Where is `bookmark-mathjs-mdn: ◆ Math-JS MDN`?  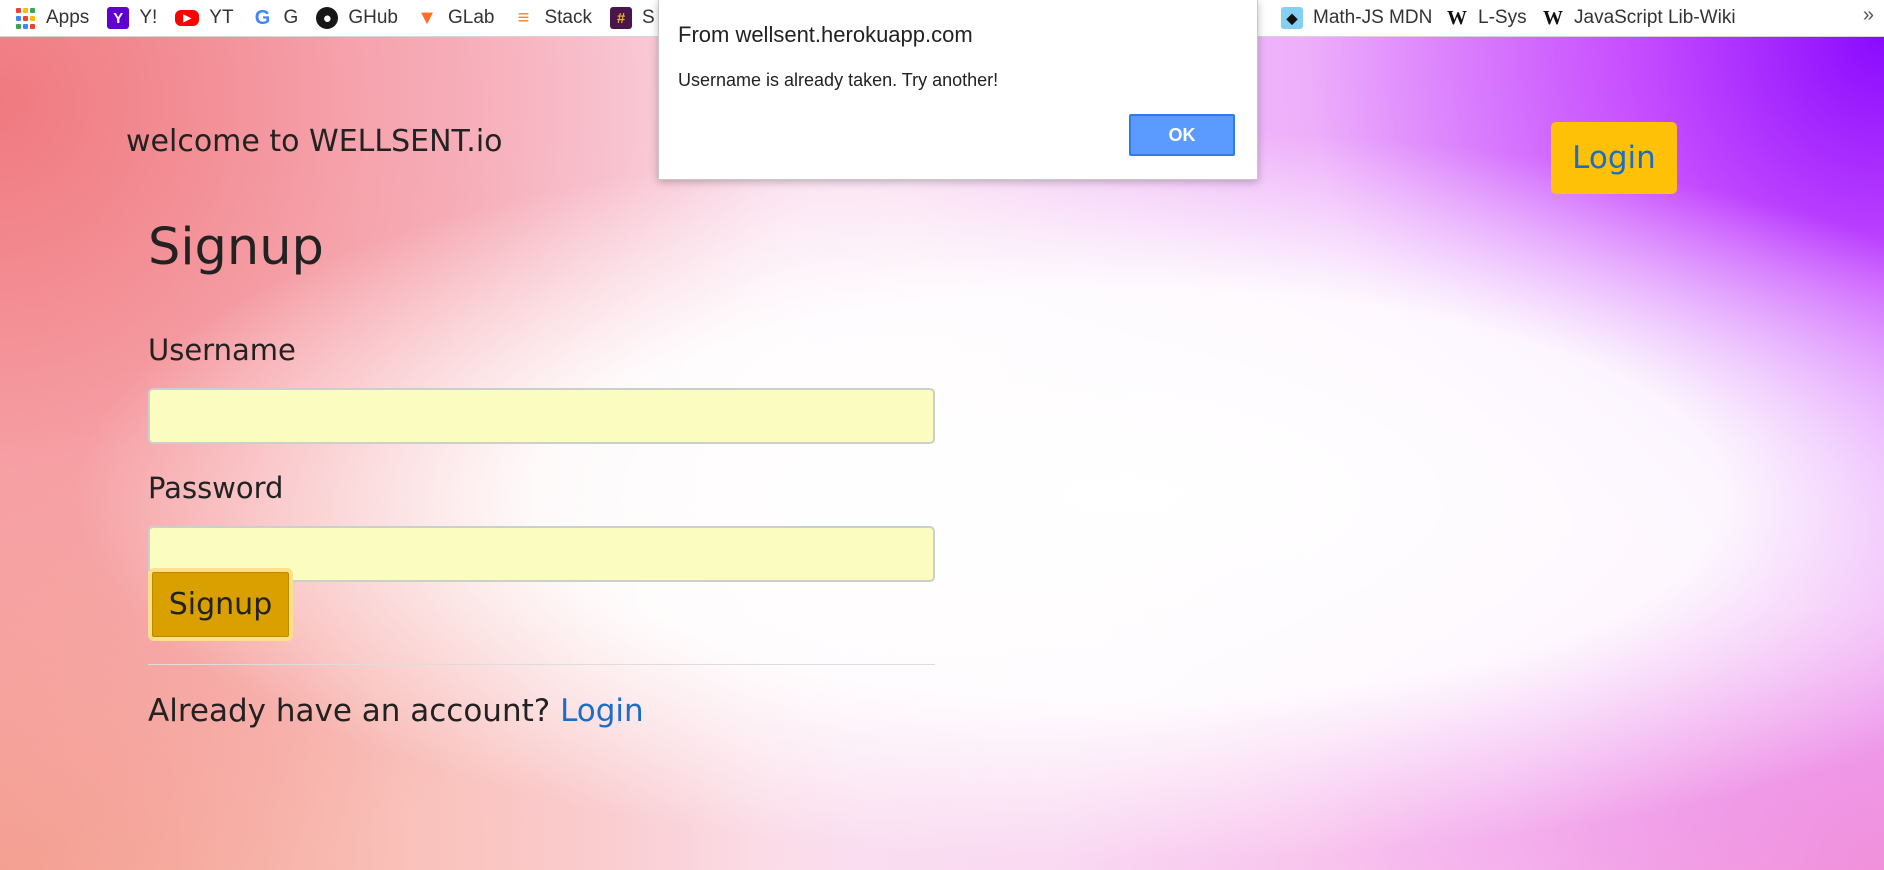
bookmark-mathjs-mdn: ◆ Math-JS MDN is located at coordinates (1356, 18).